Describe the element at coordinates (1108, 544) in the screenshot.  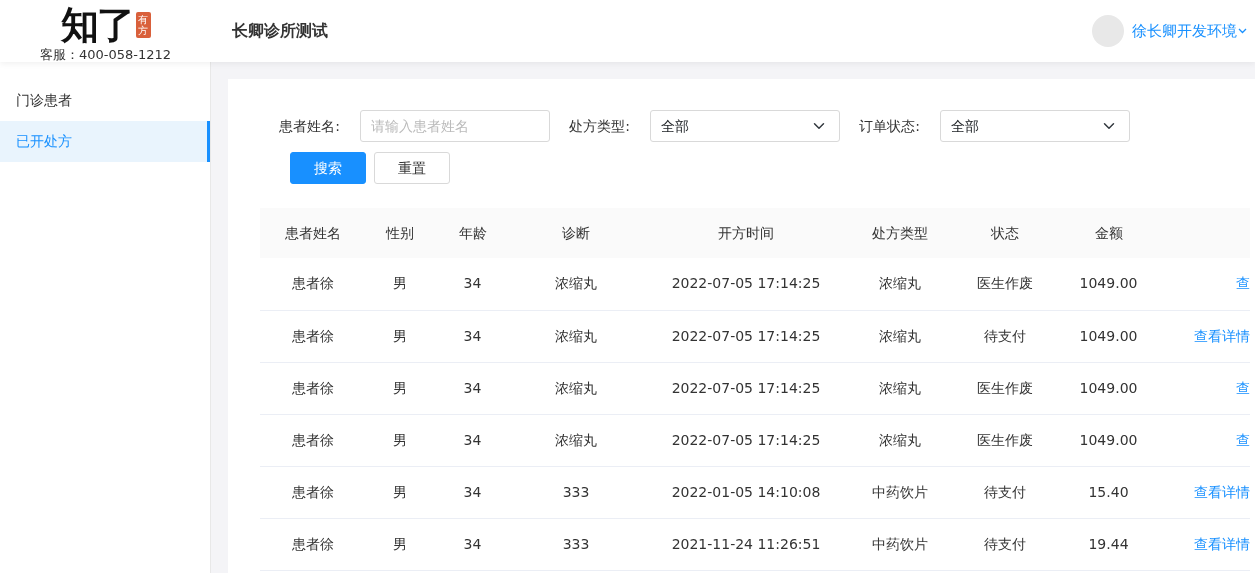
I see `table-cell: 19.44` at that location.